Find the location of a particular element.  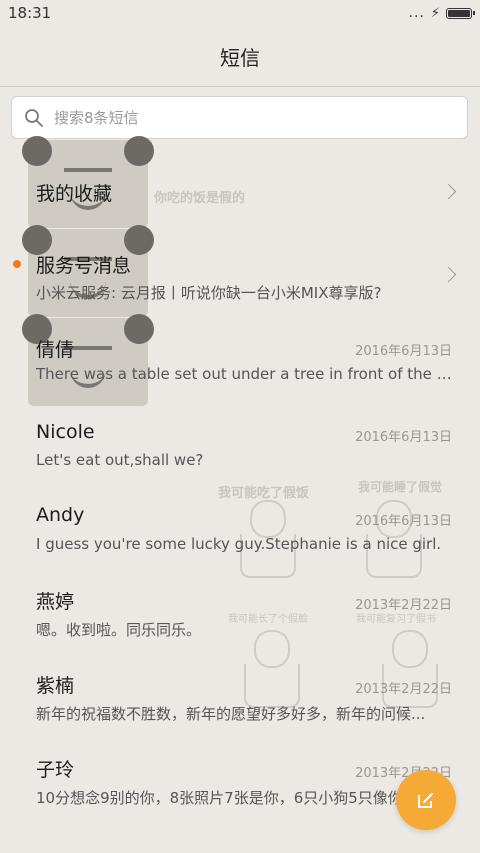

conversation-preview: 嗯。收到啦。同乐同乐。 is located at coordinates (119, 630).